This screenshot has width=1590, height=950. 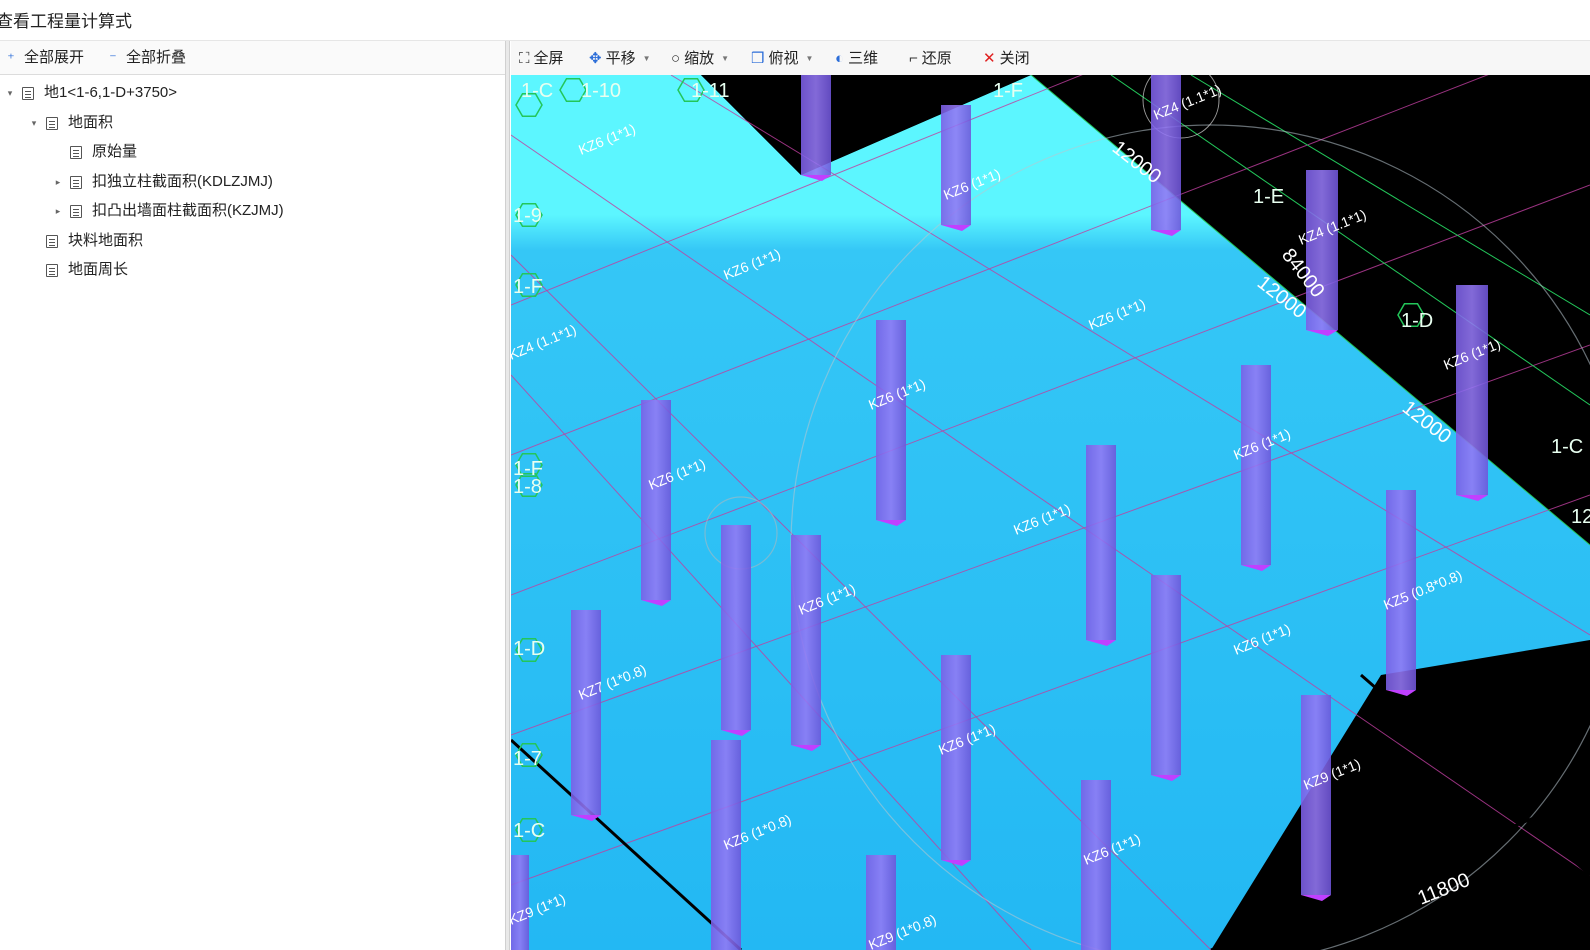 I want to click on restore-label: 还原, so click(x=936, y=58).